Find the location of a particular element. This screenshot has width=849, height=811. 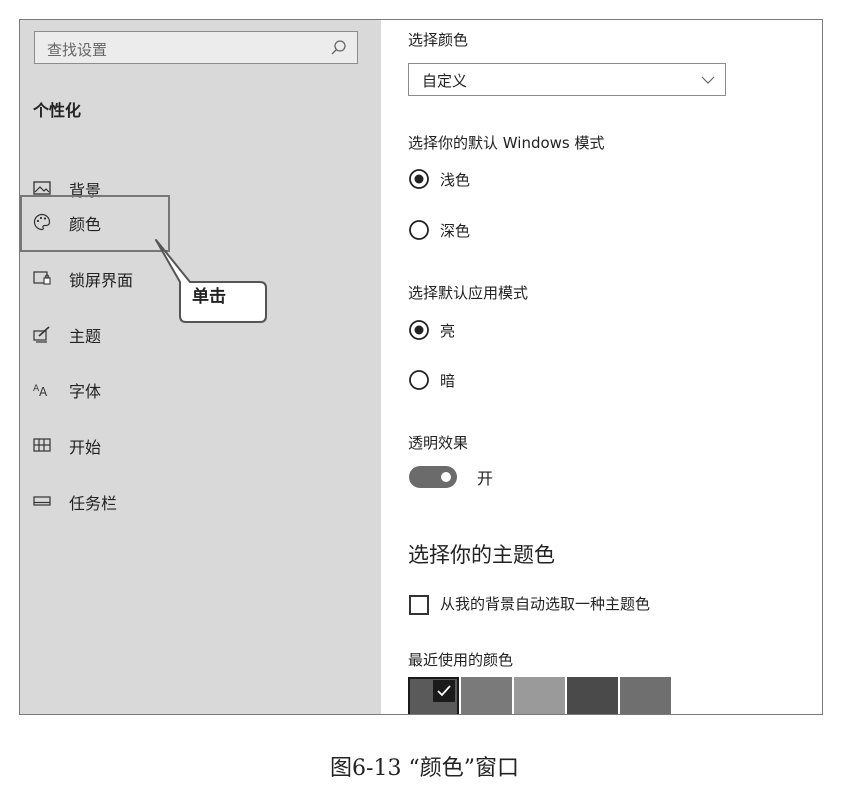

callout-text: 单击 is located at coordinates (209, 297).